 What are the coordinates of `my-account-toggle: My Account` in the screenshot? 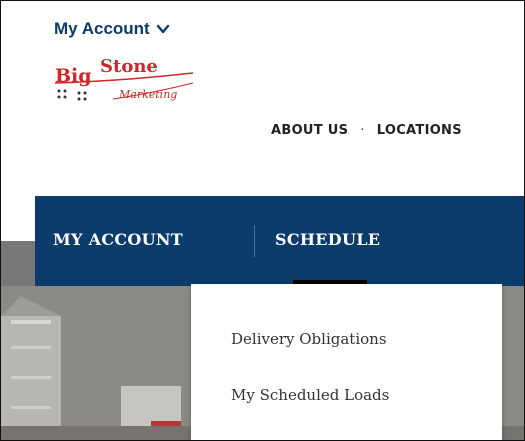 It's located at (112, 29).